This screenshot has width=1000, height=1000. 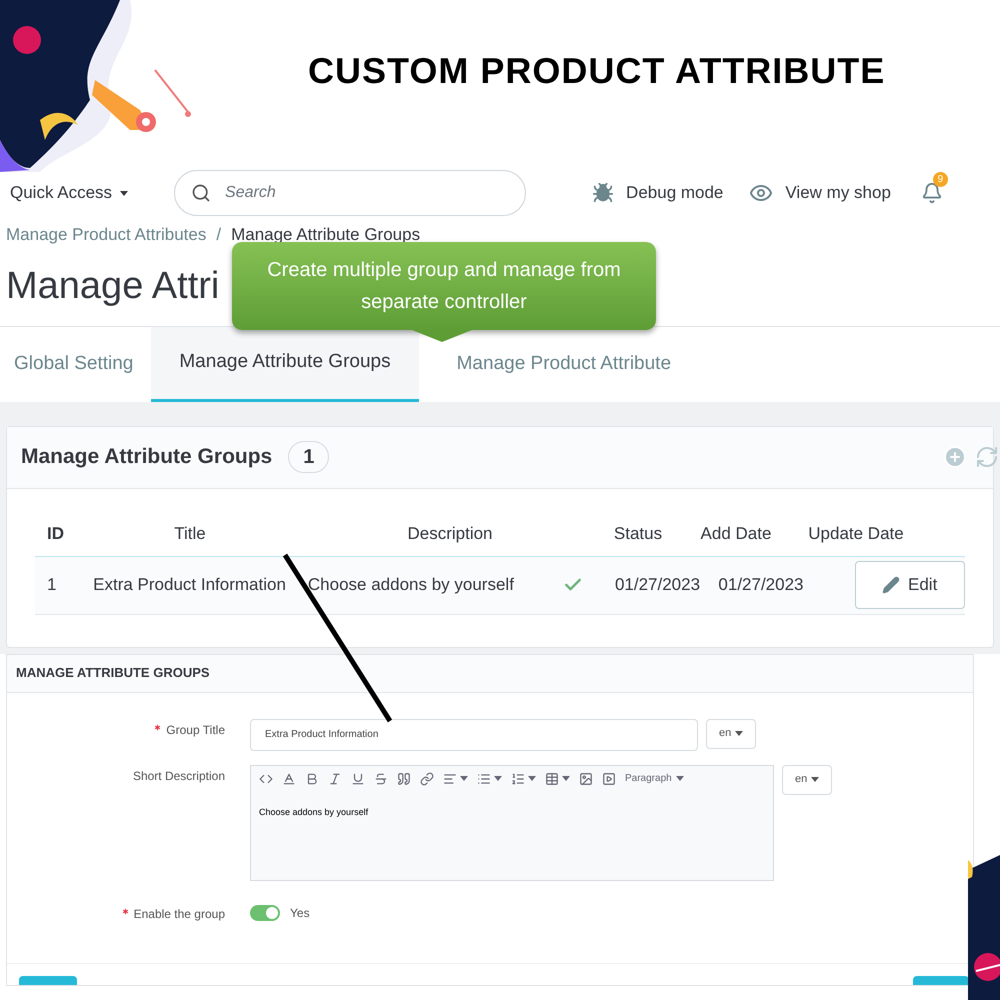 I want to click on video-icon, so click(x=609, y=779).